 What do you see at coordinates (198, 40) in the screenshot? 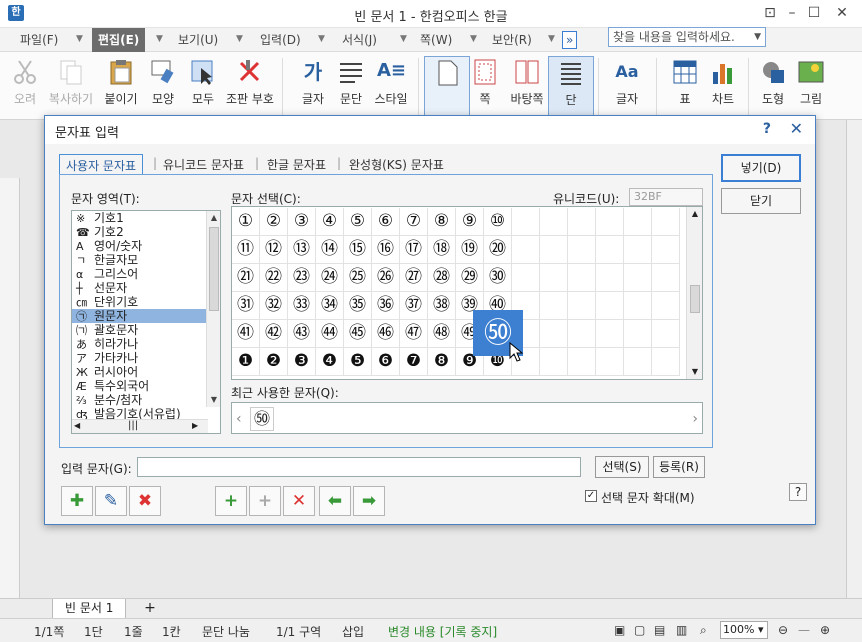
I see `menu-view: 보기(U)` at bounding box center [198, 40].